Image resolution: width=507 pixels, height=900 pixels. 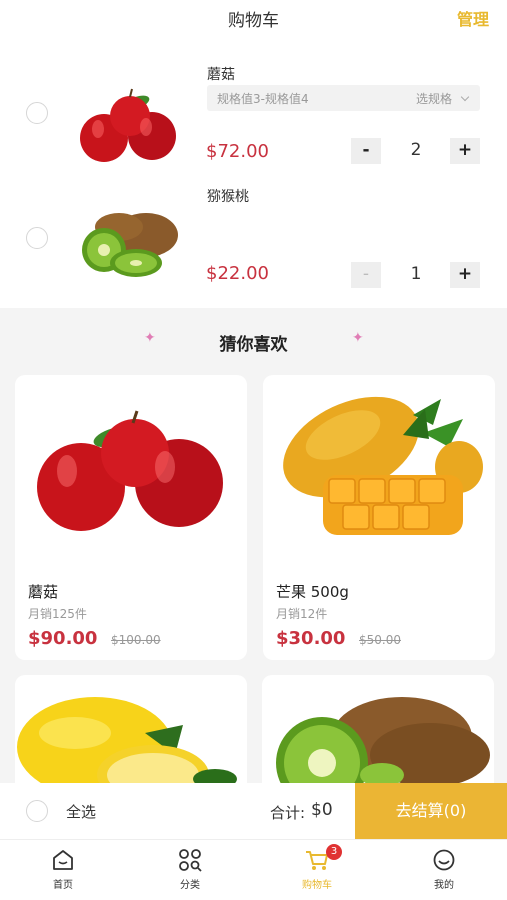 What do you see at coordinates (136, 640) in the screenshot?
I see `product-old-price: $100.00` at bounding box center [136, 640].